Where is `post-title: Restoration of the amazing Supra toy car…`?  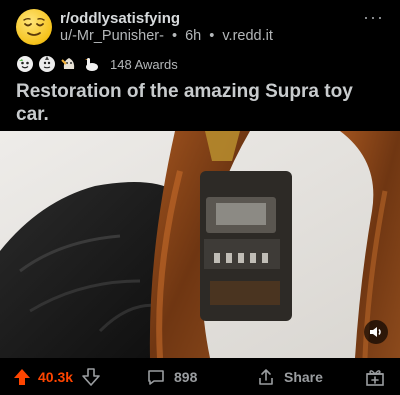
post-title: Restoration of the amazing Supra toy car… is located at coordinates (202, 103).